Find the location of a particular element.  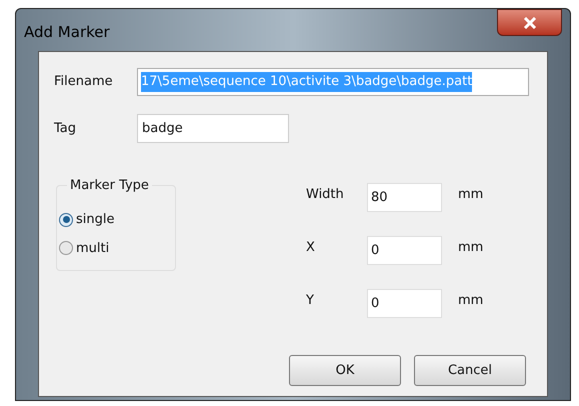

number-field: 80 is located at coordinates (404, 197).